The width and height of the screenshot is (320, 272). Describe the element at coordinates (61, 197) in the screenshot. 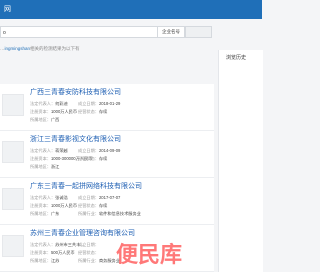

I see `legal-value: 张诚浩` at that location.